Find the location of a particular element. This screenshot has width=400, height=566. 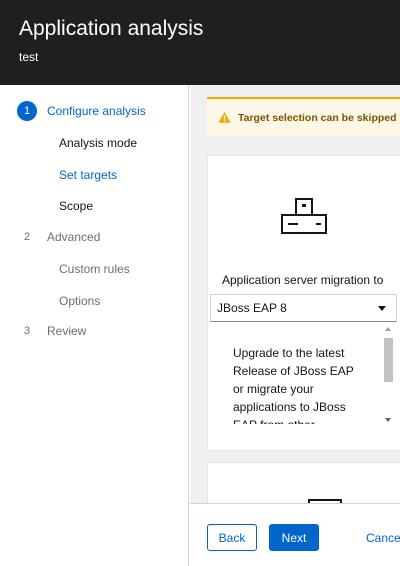

next-button: Next is located at coordinates (294, 537).